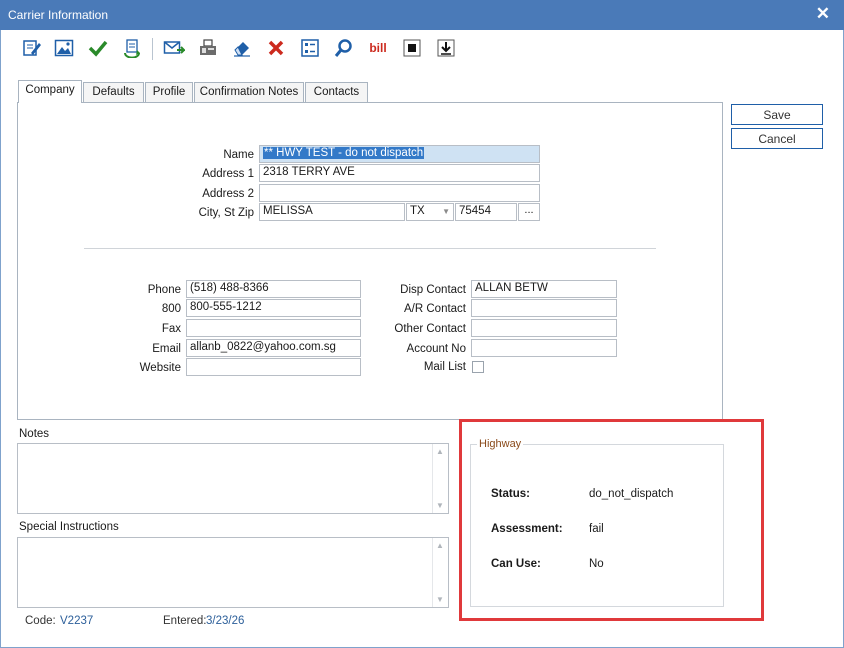  What do you see at coordinates (169, 92) in the screenshot?
I see `tab-profile: Profile` at bounding box center [169, 92].